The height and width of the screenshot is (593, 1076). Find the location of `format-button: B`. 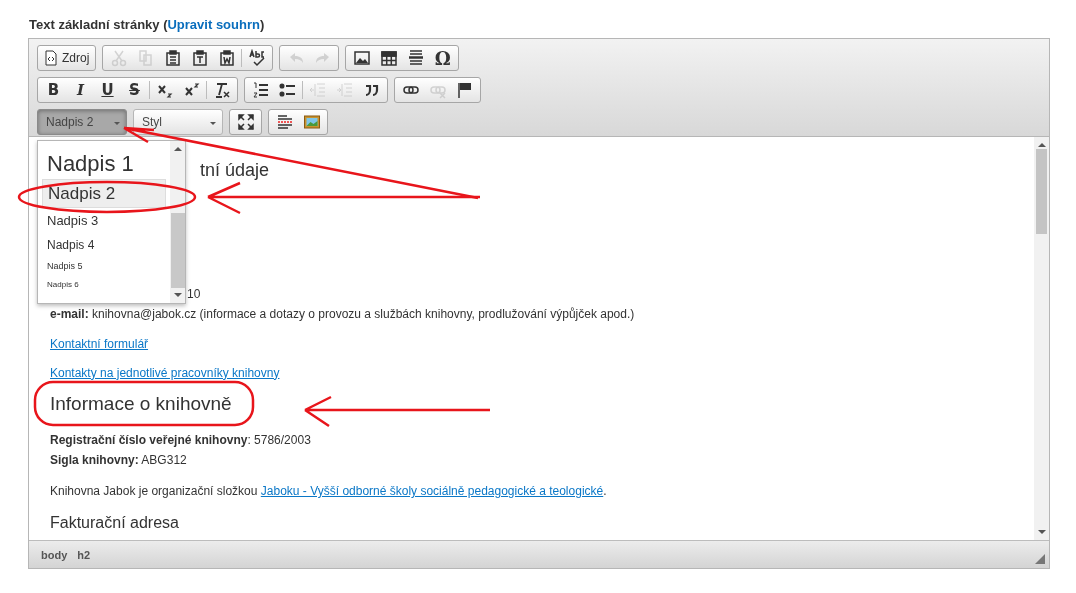

format-button: B is located at coordinates (53, 90).